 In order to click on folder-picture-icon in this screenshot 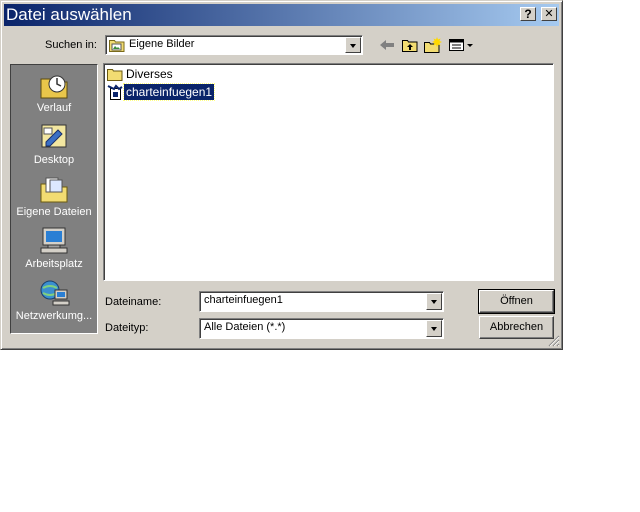, I will do `click(117, 46)`.